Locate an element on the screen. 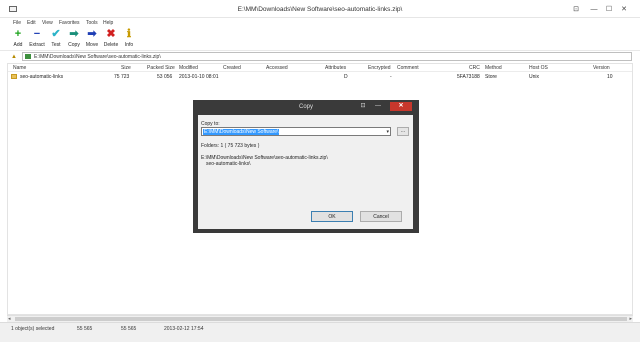 The height and width of the screenshot is (342, 640). copy-to-combobox: E:\MM\Downloads\New Software\ ▾ is located at coordinates (296, 131).